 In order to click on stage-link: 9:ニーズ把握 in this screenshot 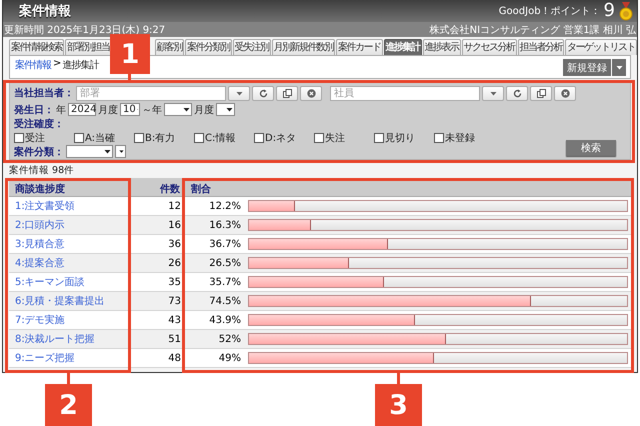, I will do `click(71, 358)`.